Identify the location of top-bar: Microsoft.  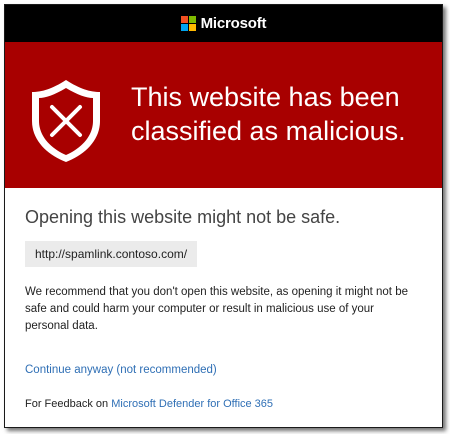
(223, 23).